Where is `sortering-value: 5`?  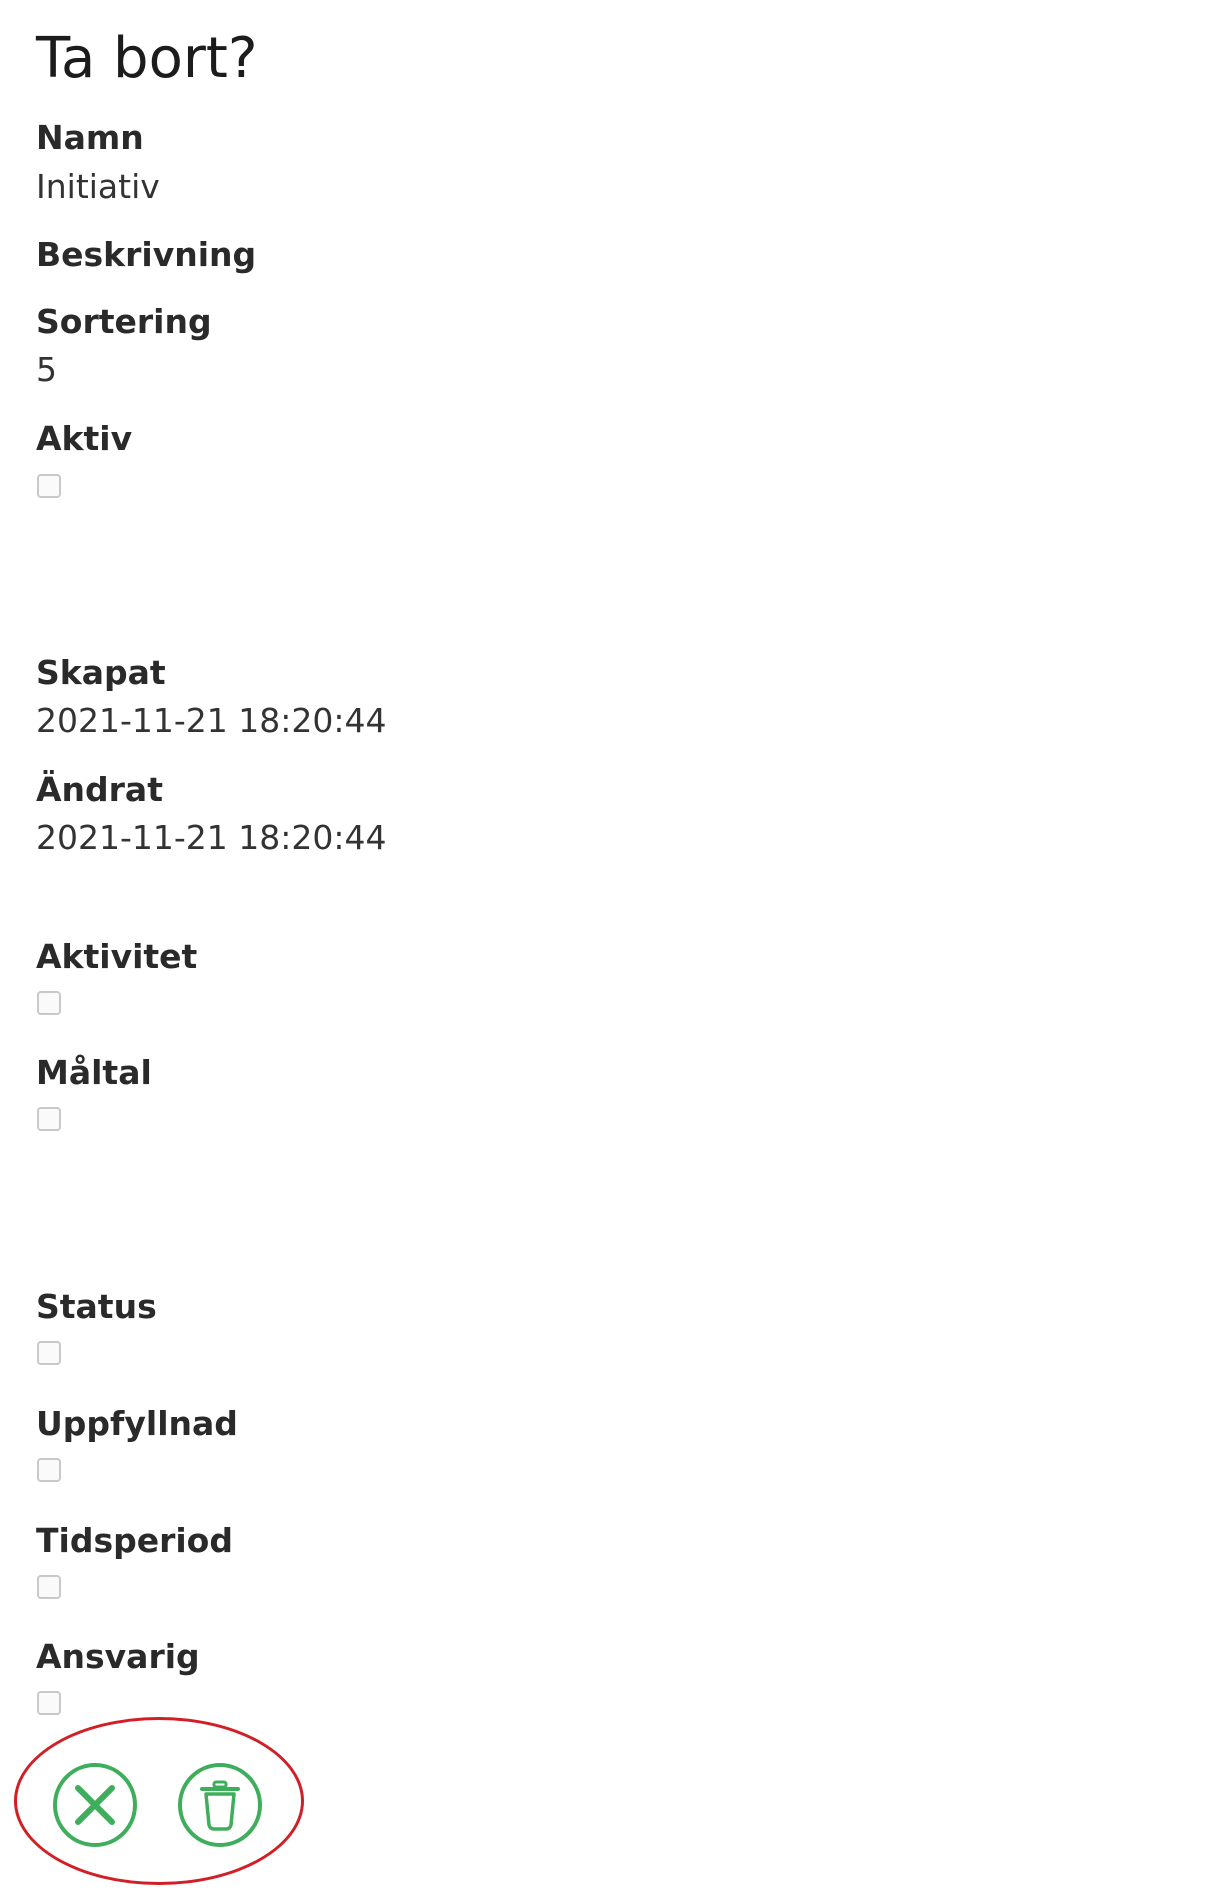 sortering-value: 5 is located at coordinates (46, 369).